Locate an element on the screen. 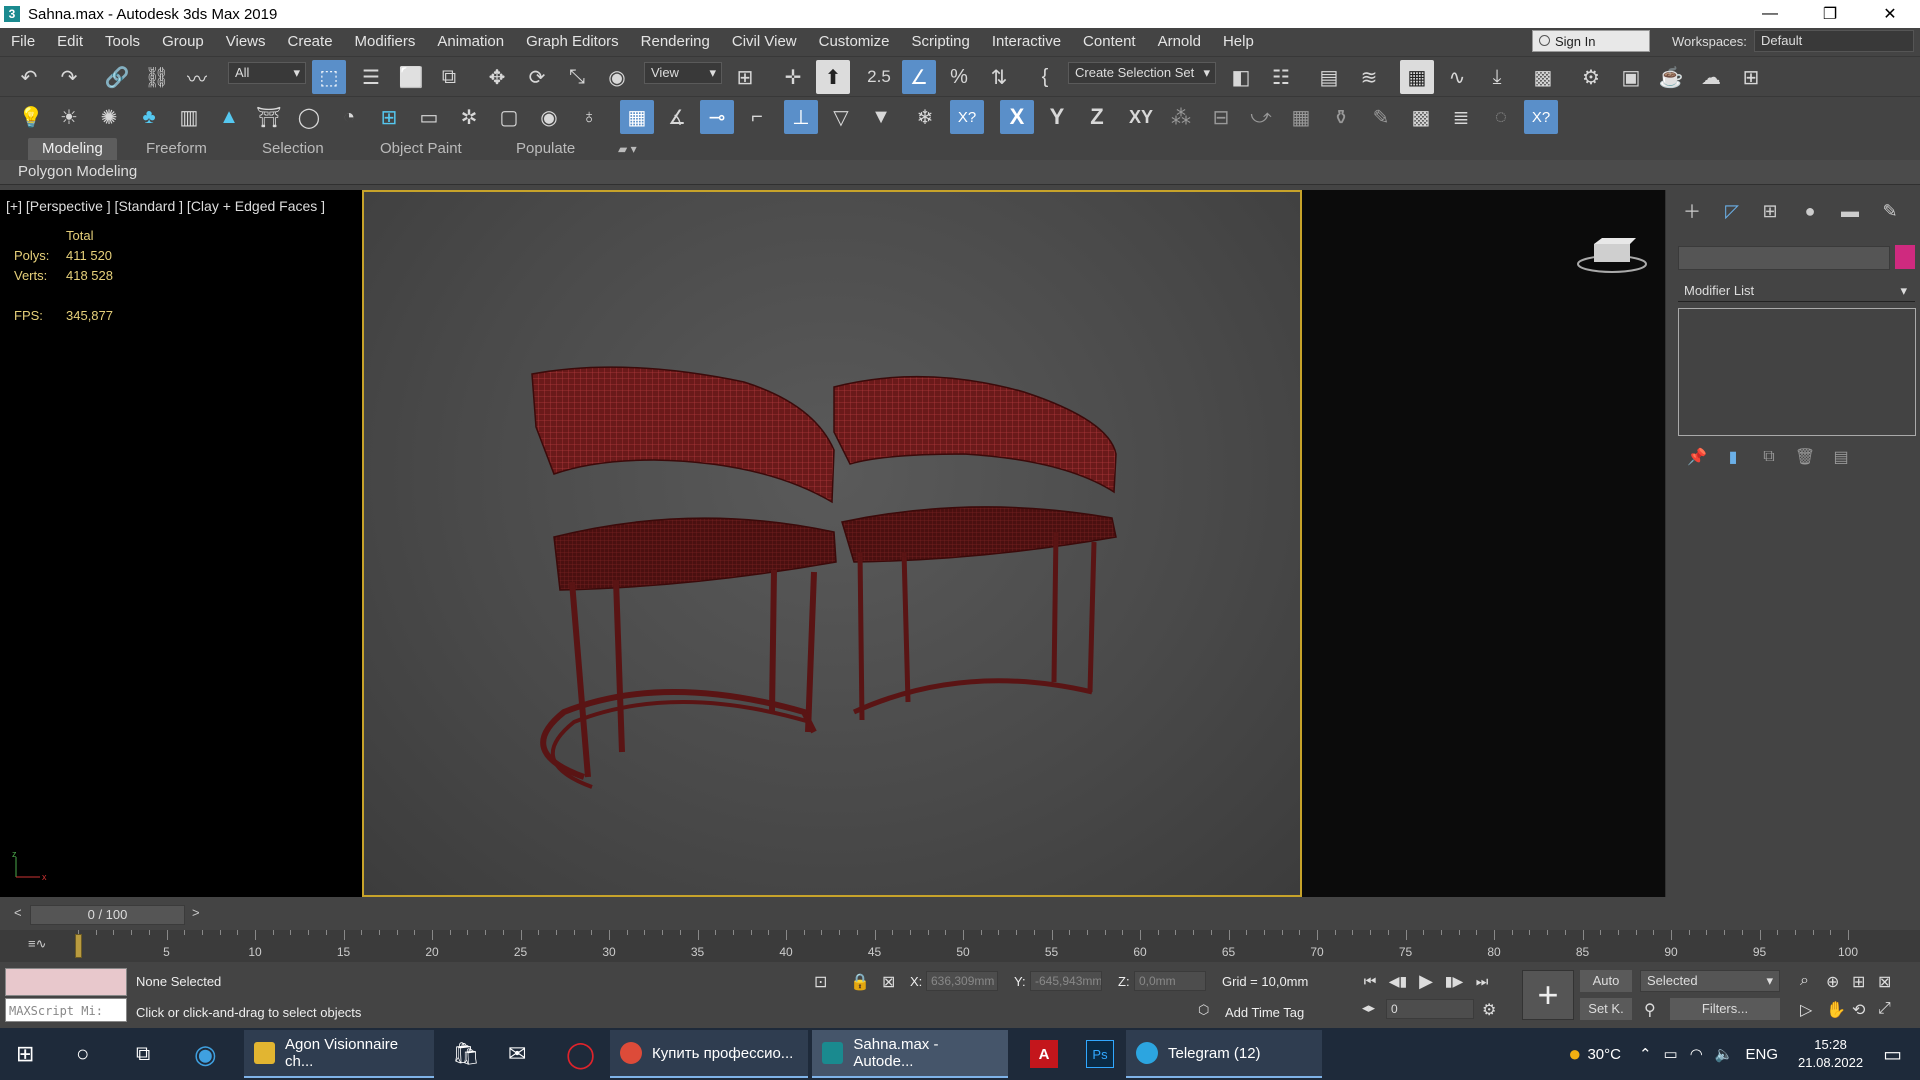 This screenshot has height=1080, width=1920. selection-filter-select: All is located at coordinates (267, 73).